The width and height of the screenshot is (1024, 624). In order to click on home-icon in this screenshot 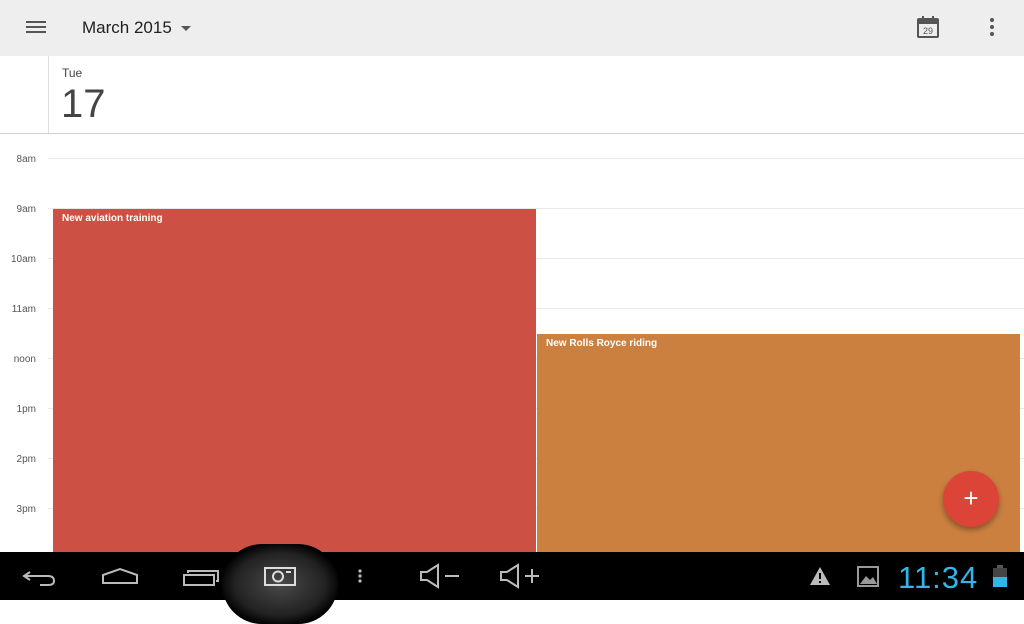, I will do `click(120, 576)`.